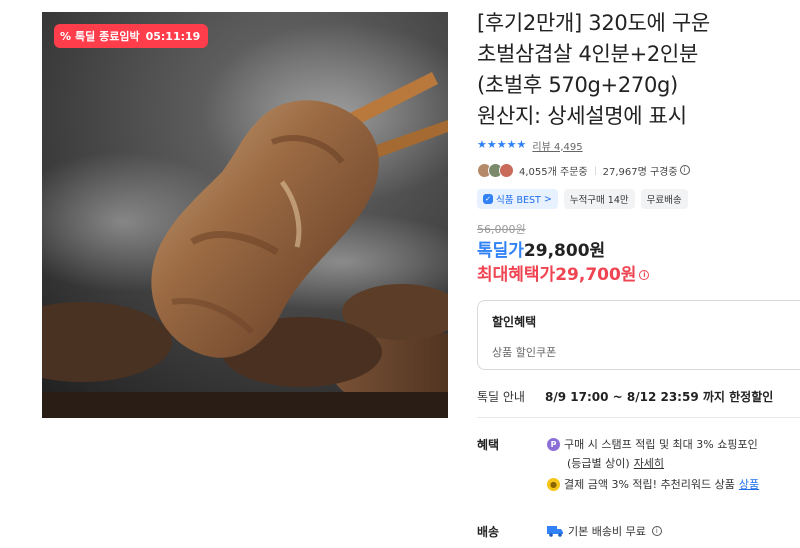  I want to click on chevron-right-icon: >, so click(547, 199).